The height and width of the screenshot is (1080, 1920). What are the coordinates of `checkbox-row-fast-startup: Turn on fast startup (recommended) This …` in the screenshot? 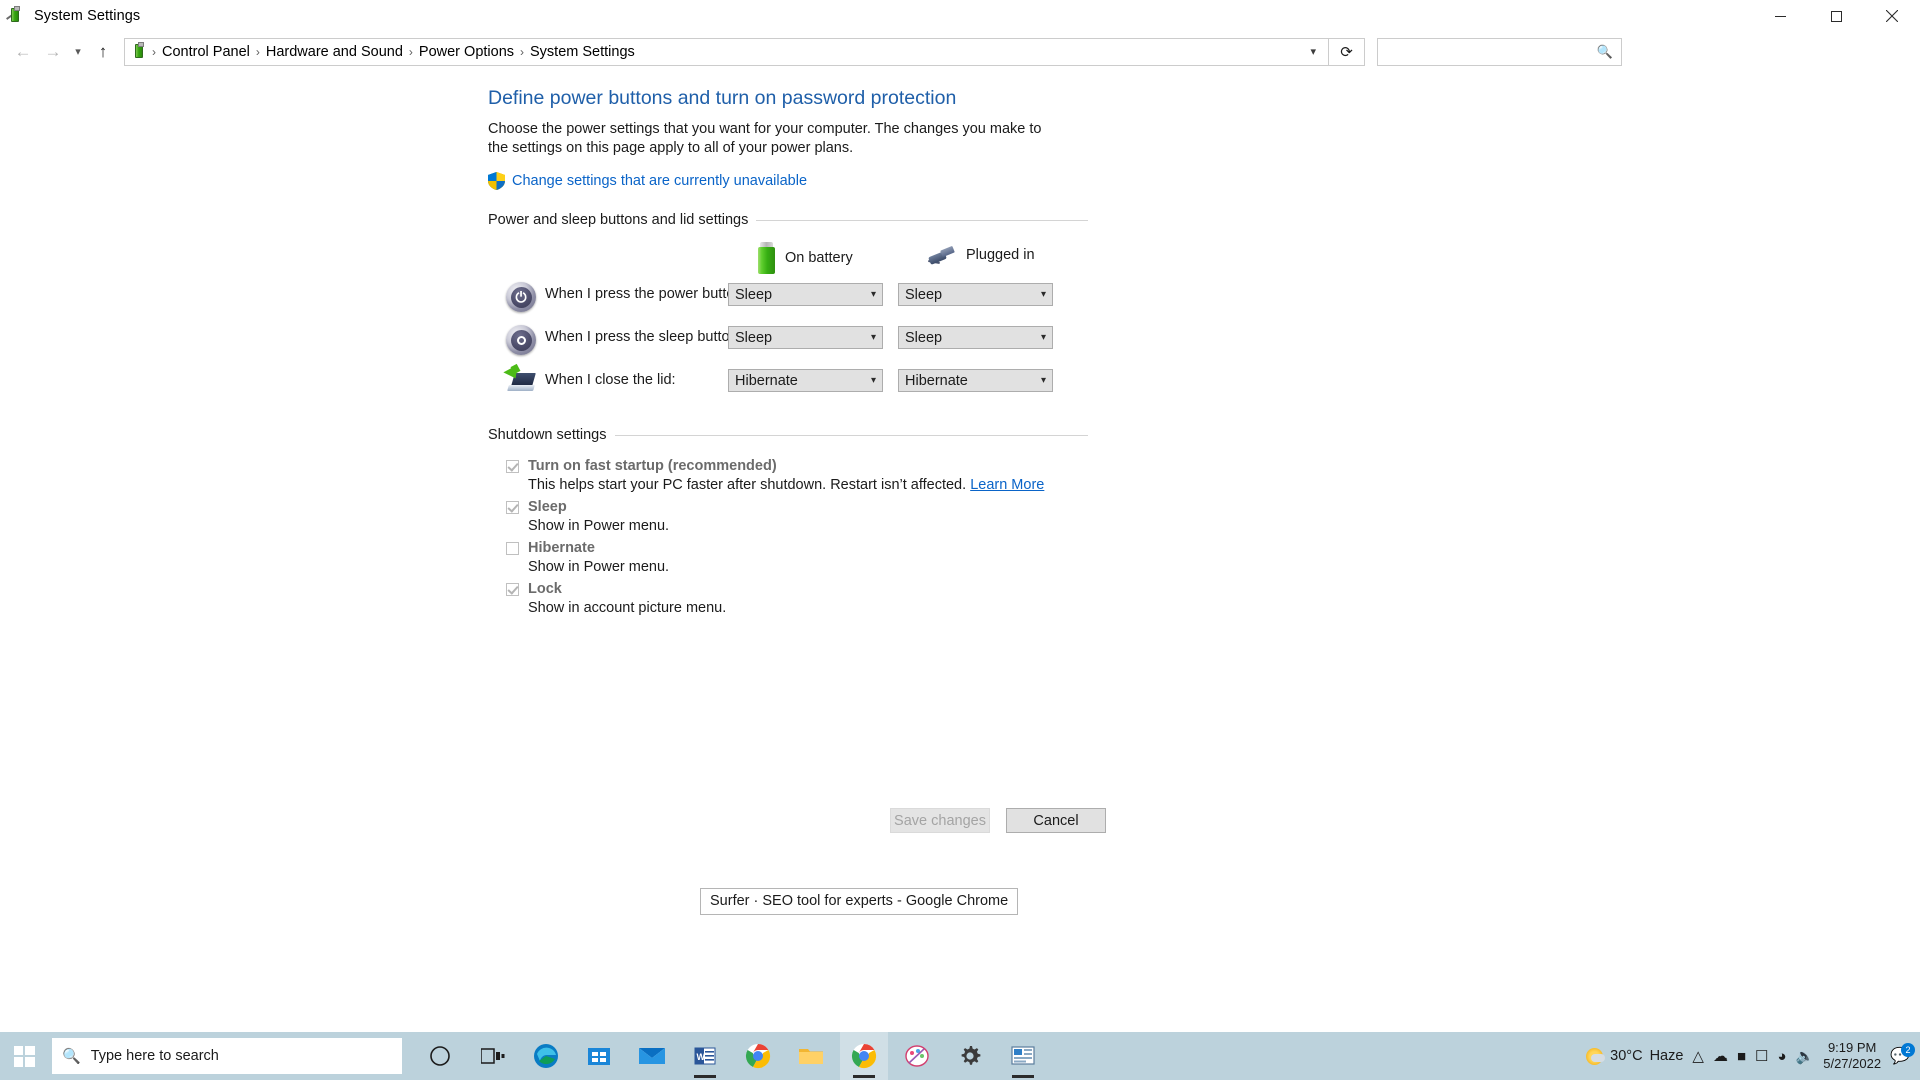 It's located at (788, 476).